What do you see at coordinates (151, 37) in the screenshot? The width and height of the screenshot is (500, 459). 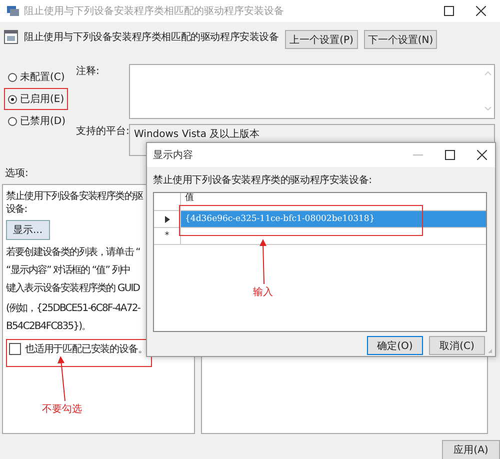 I see `policy-name: 阻止使用与下列设备安装程序类相匹配的驱动程序安装设备` at bounding box center [151, 37].